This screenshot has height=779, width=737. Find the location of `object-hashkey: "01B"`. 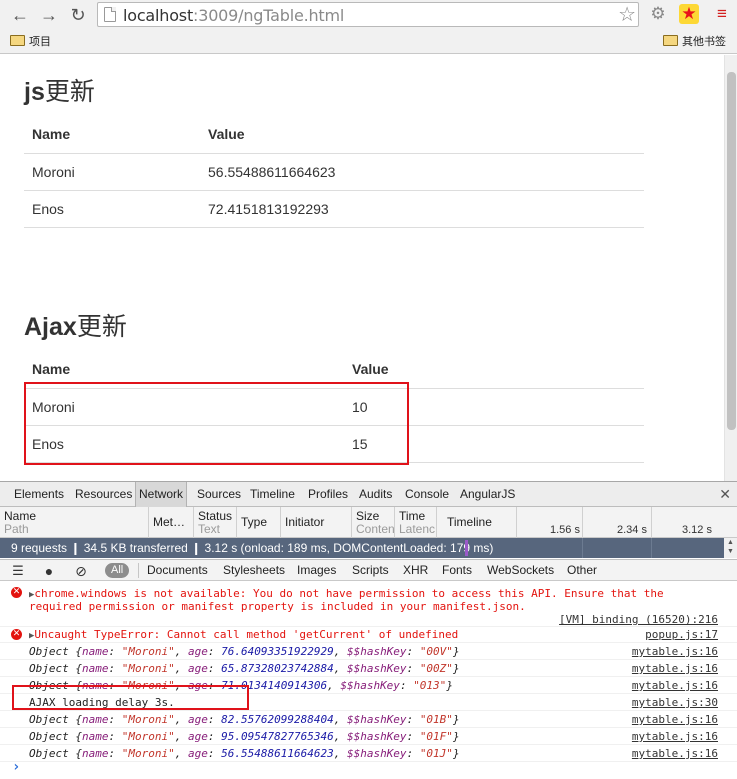

object-hashkey: "01B" is located at coordinates (436, 719).